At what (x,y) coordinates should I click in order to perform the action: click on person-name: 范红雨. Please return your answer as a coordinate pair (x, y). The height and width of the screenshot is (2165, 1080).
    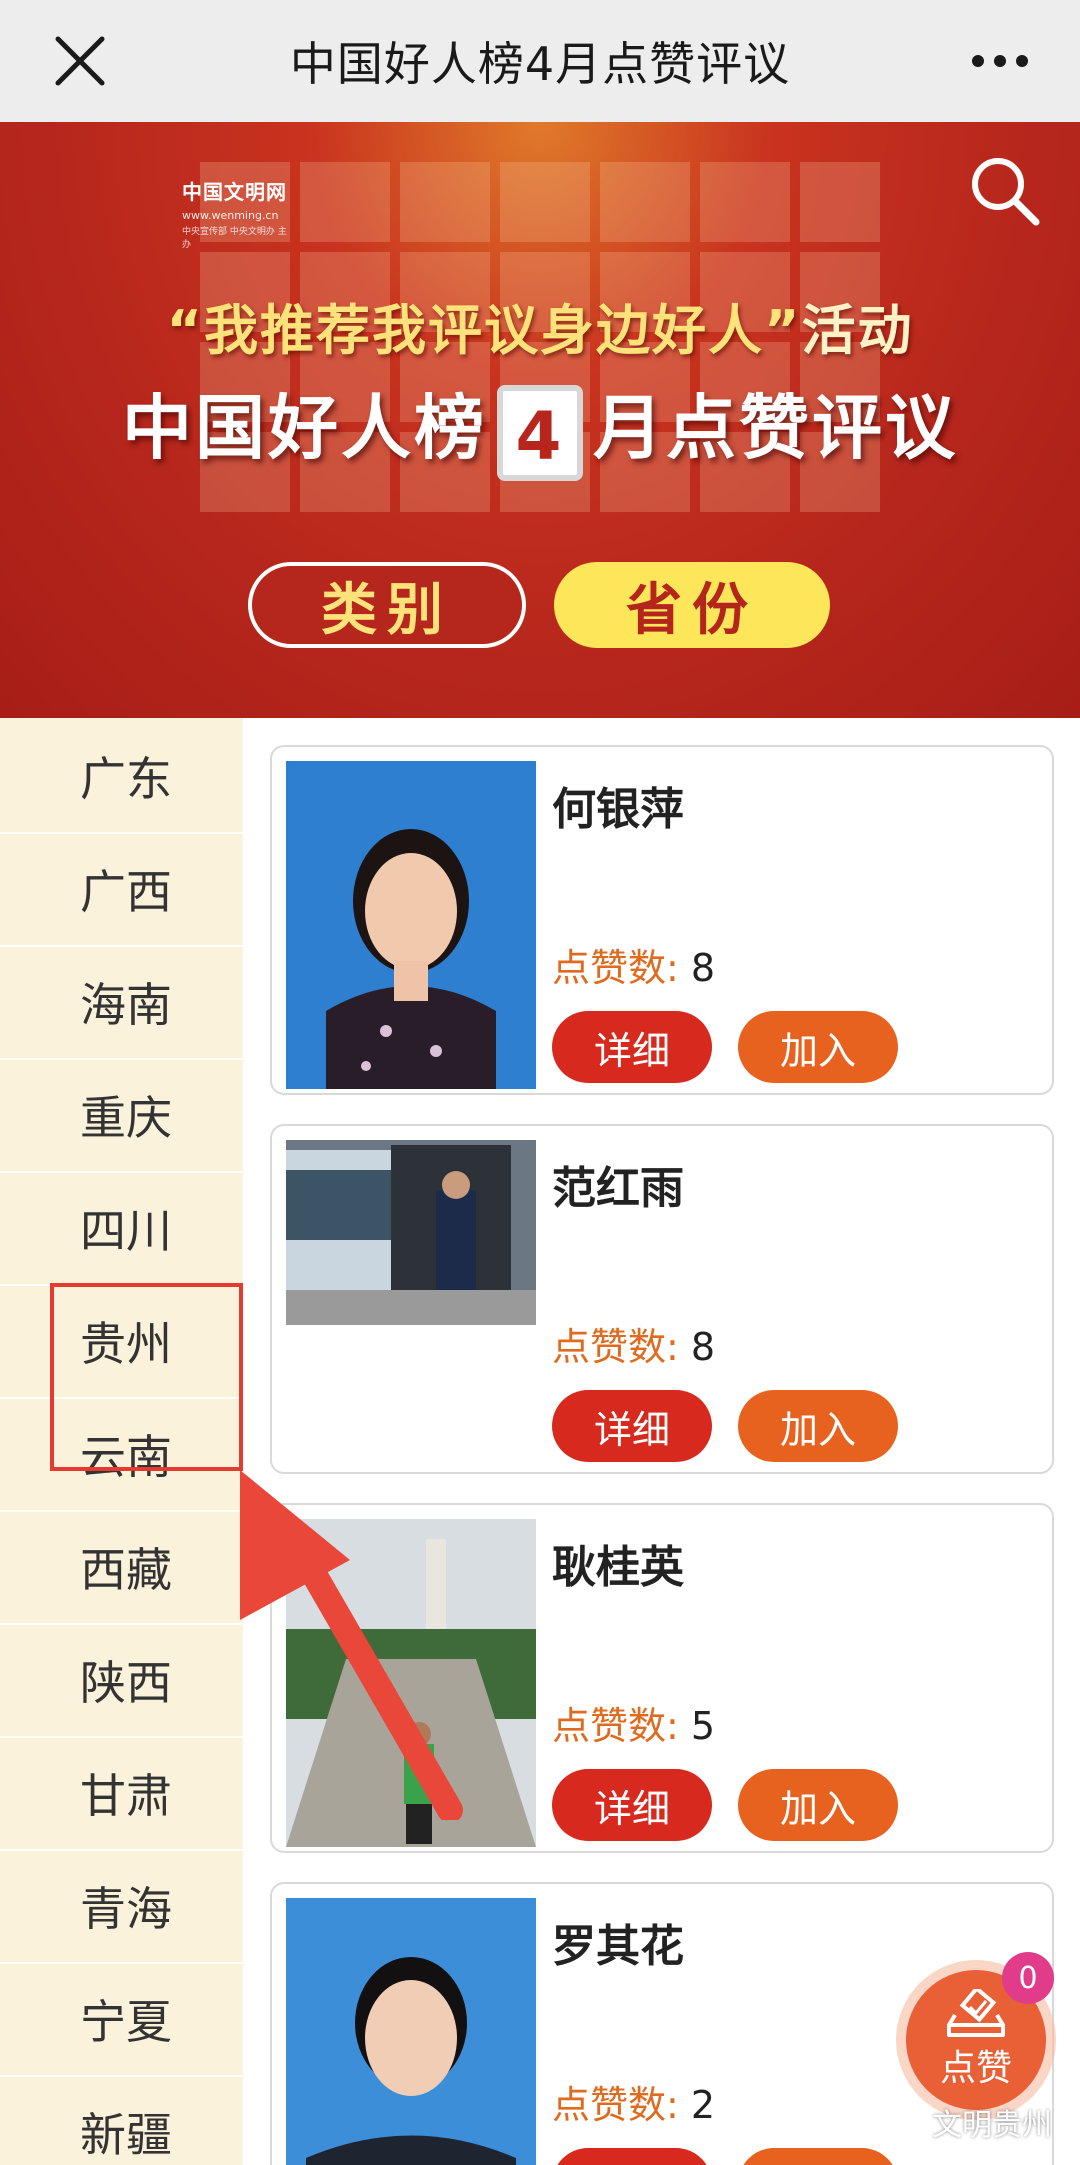
    Looking at the image, I should click on (618, 1188).